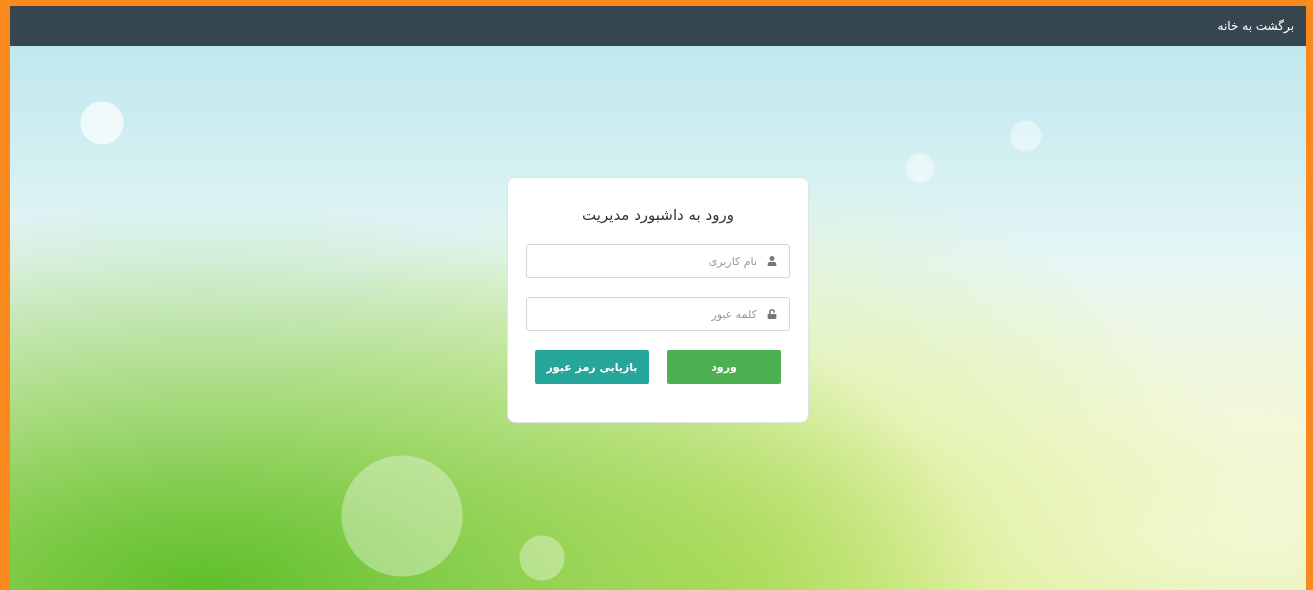 The width and height of the screenshot is (1313, 590). I want to click on username-field: نام کاربری, so click(658, 261).